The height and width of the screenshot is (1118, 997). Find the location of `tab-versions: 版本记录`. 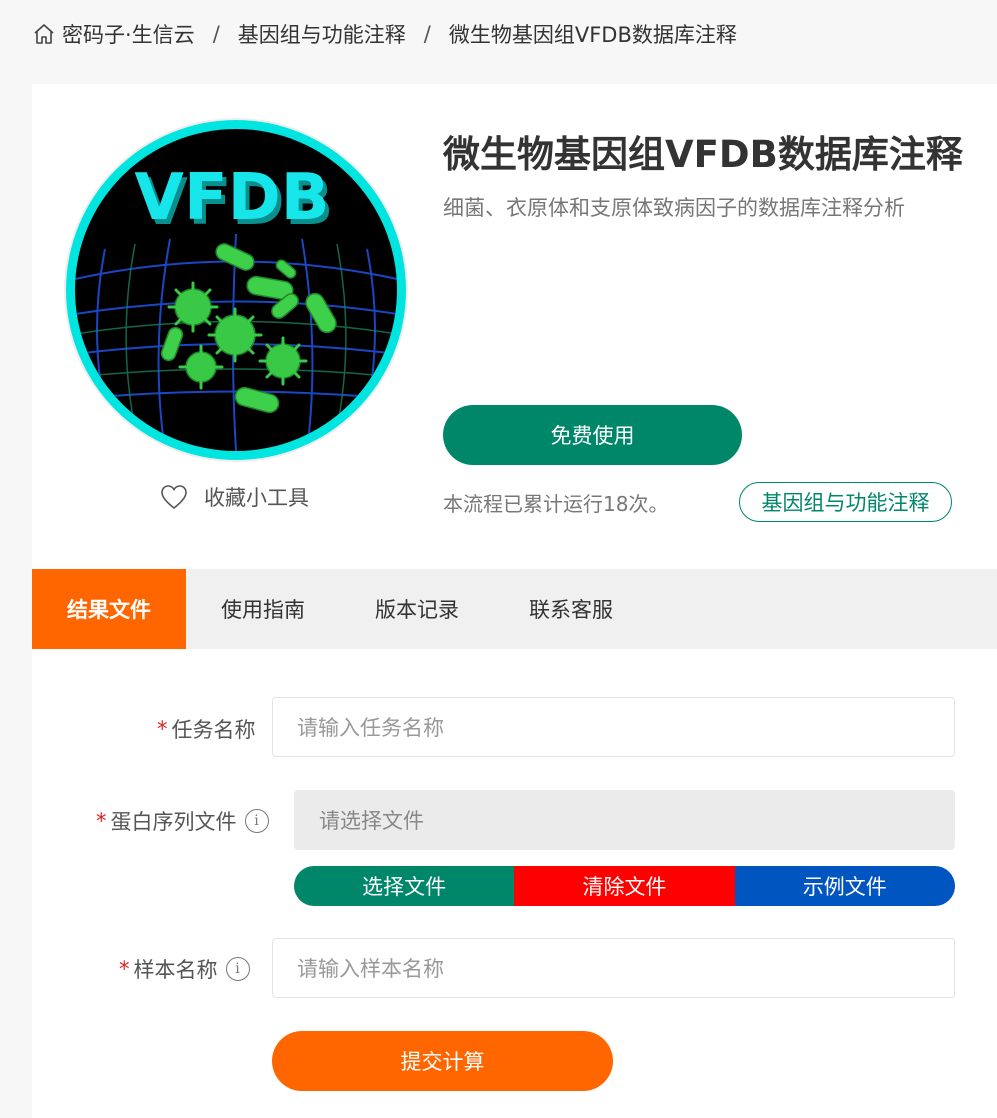

tab-versions: 版本记录 is located at coordinates (417, 609).